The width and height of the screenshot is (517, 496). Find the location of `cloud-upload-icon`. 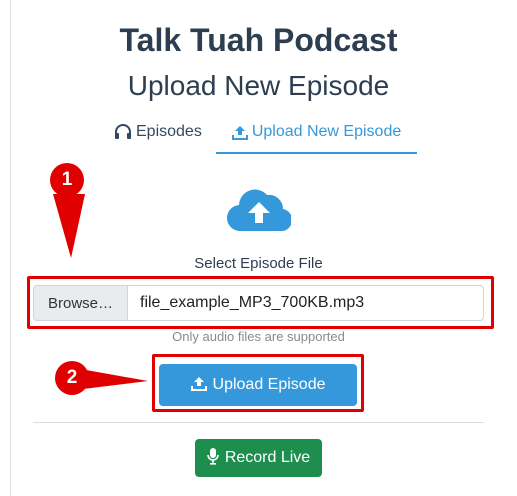

cloud-upload-icon is located at coordinates (259, 208).